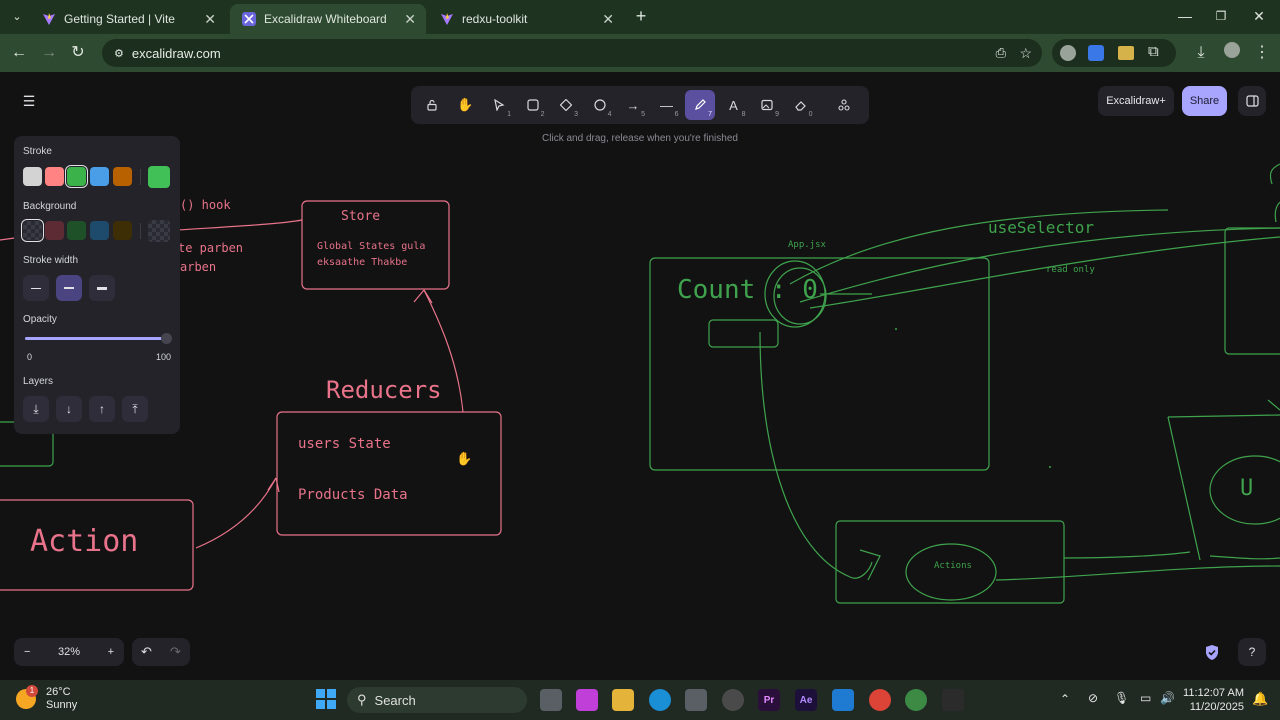  I want to click on u-text: U, so click(1246, 488).